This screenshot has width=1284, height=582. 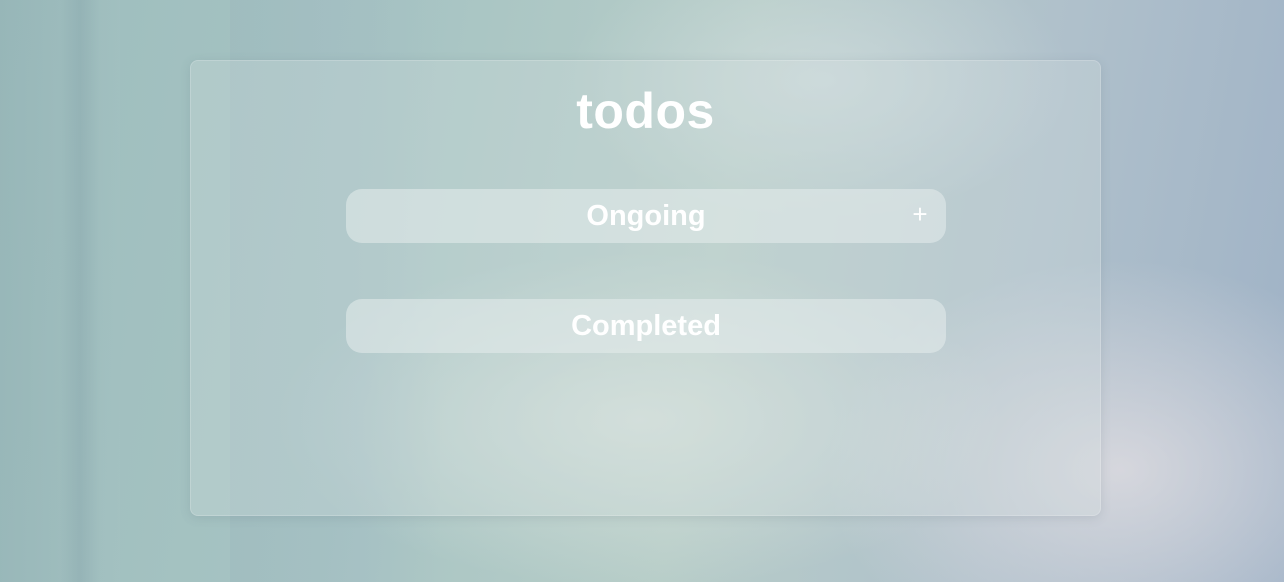 I want to click on app-title: todos, so click(x=645, y=111).